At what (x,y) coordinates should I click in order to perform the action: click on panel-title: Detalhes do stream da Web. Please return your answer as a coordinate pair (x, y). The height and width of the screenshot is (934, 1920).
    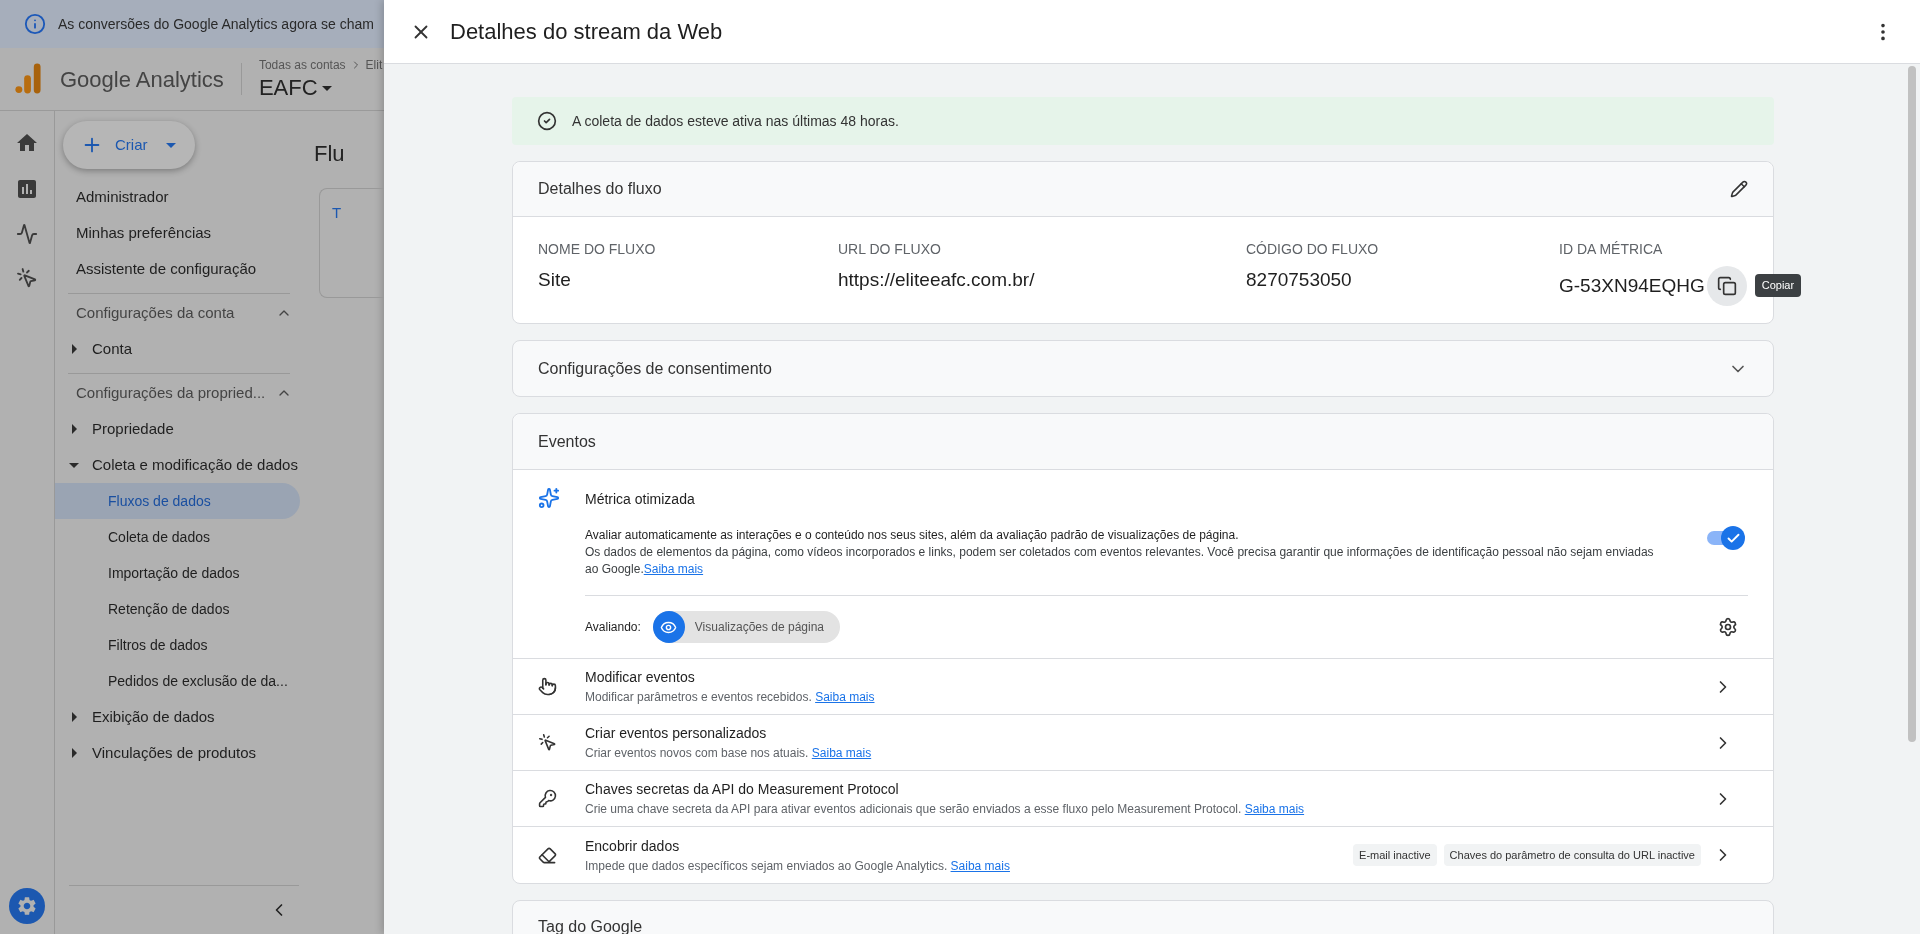
    Looking at the image, I should click on (586, 32).